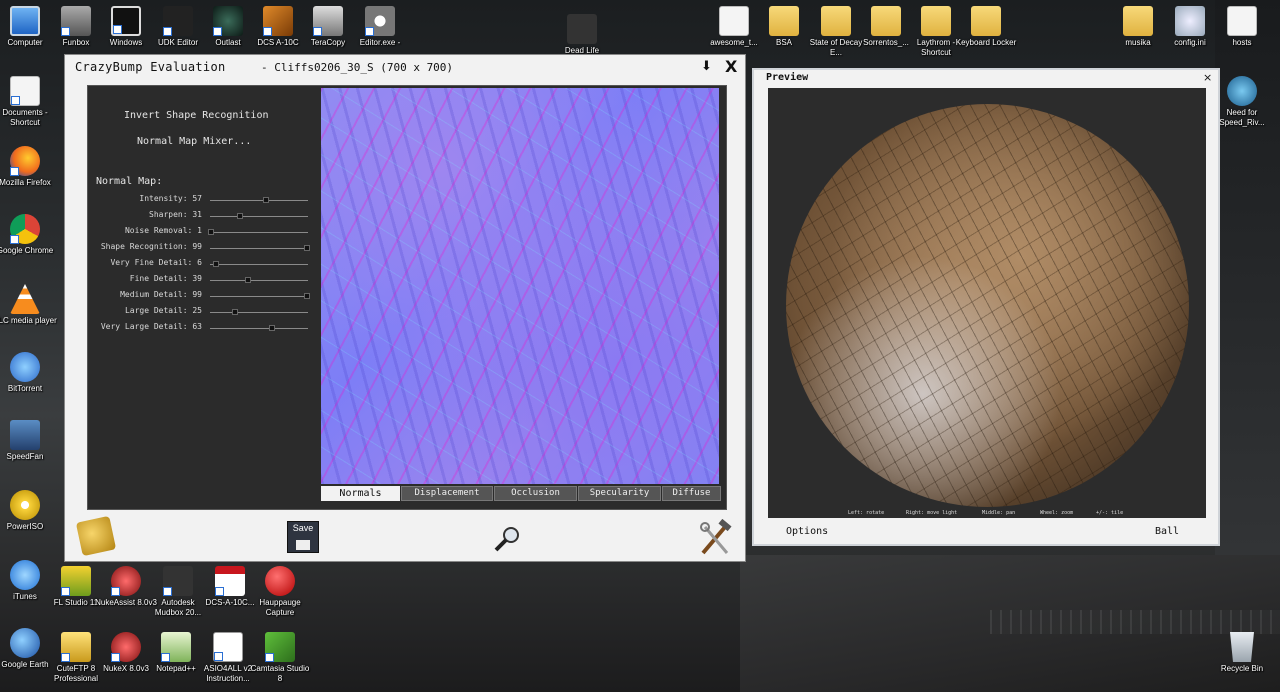  I want to click on cuteftp-icon, so click(76, 647).